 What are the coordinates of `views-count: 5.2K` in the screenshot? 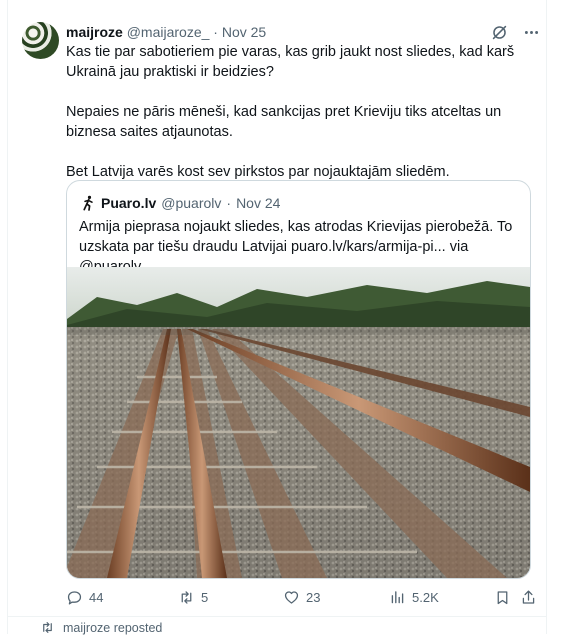 It's located at (425, 597).